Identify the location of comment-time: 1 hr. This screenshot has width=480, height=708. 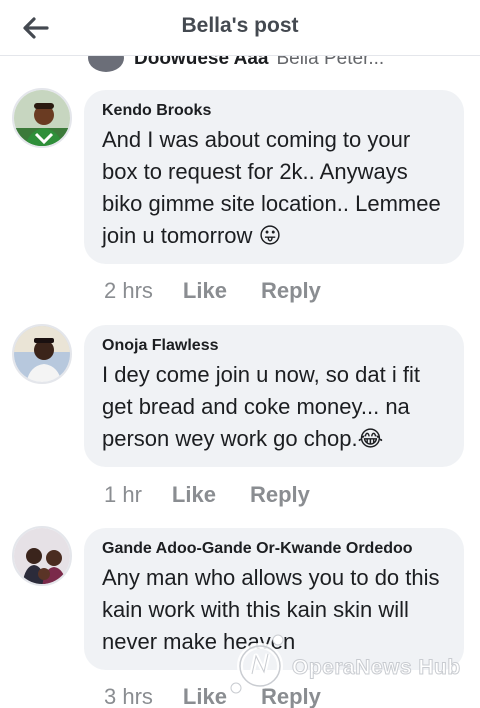
(123, 495).